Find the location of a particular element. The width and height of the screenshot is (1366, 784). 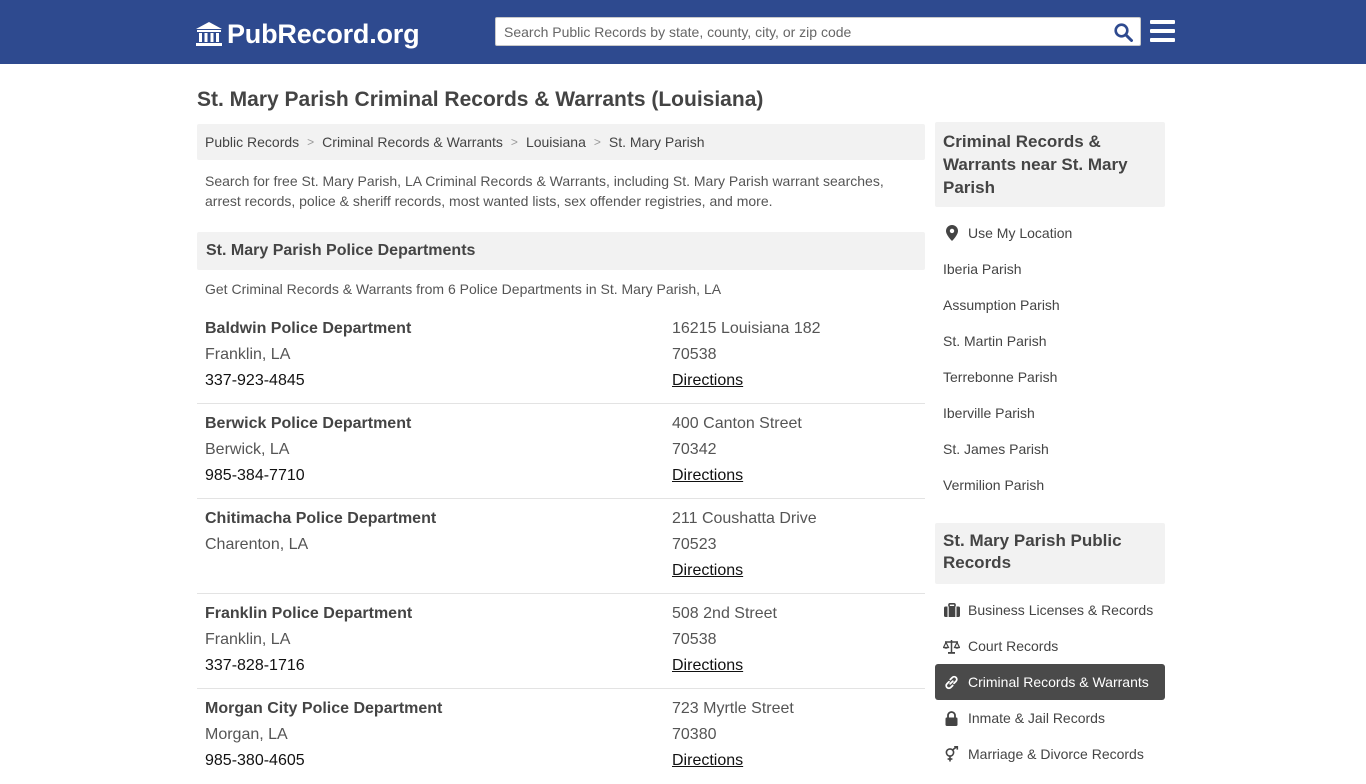

site-logo: PubRecord.org is located at coordinates (307, 34).